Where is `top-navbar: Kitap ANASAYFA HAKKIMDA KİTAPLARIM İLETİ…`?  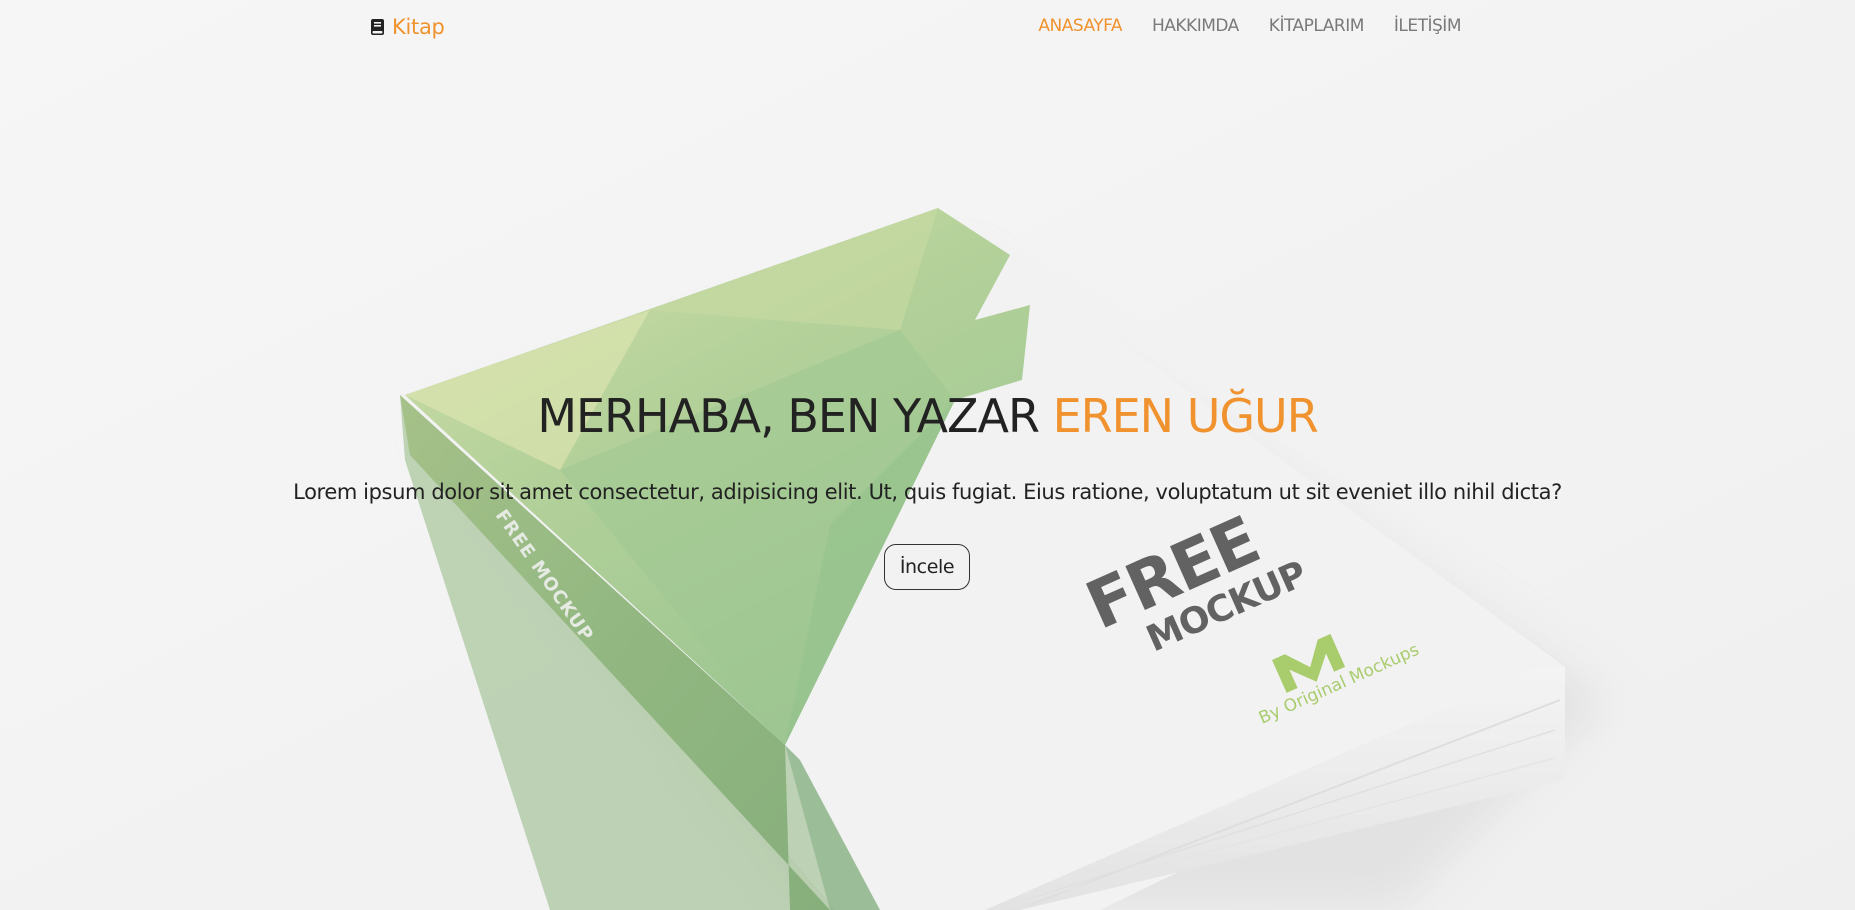
top-navbar: Kitap ANASAYFA HAKKIMDA KİTAPLARIM İLETİ… is located at coordinates (927, 28).